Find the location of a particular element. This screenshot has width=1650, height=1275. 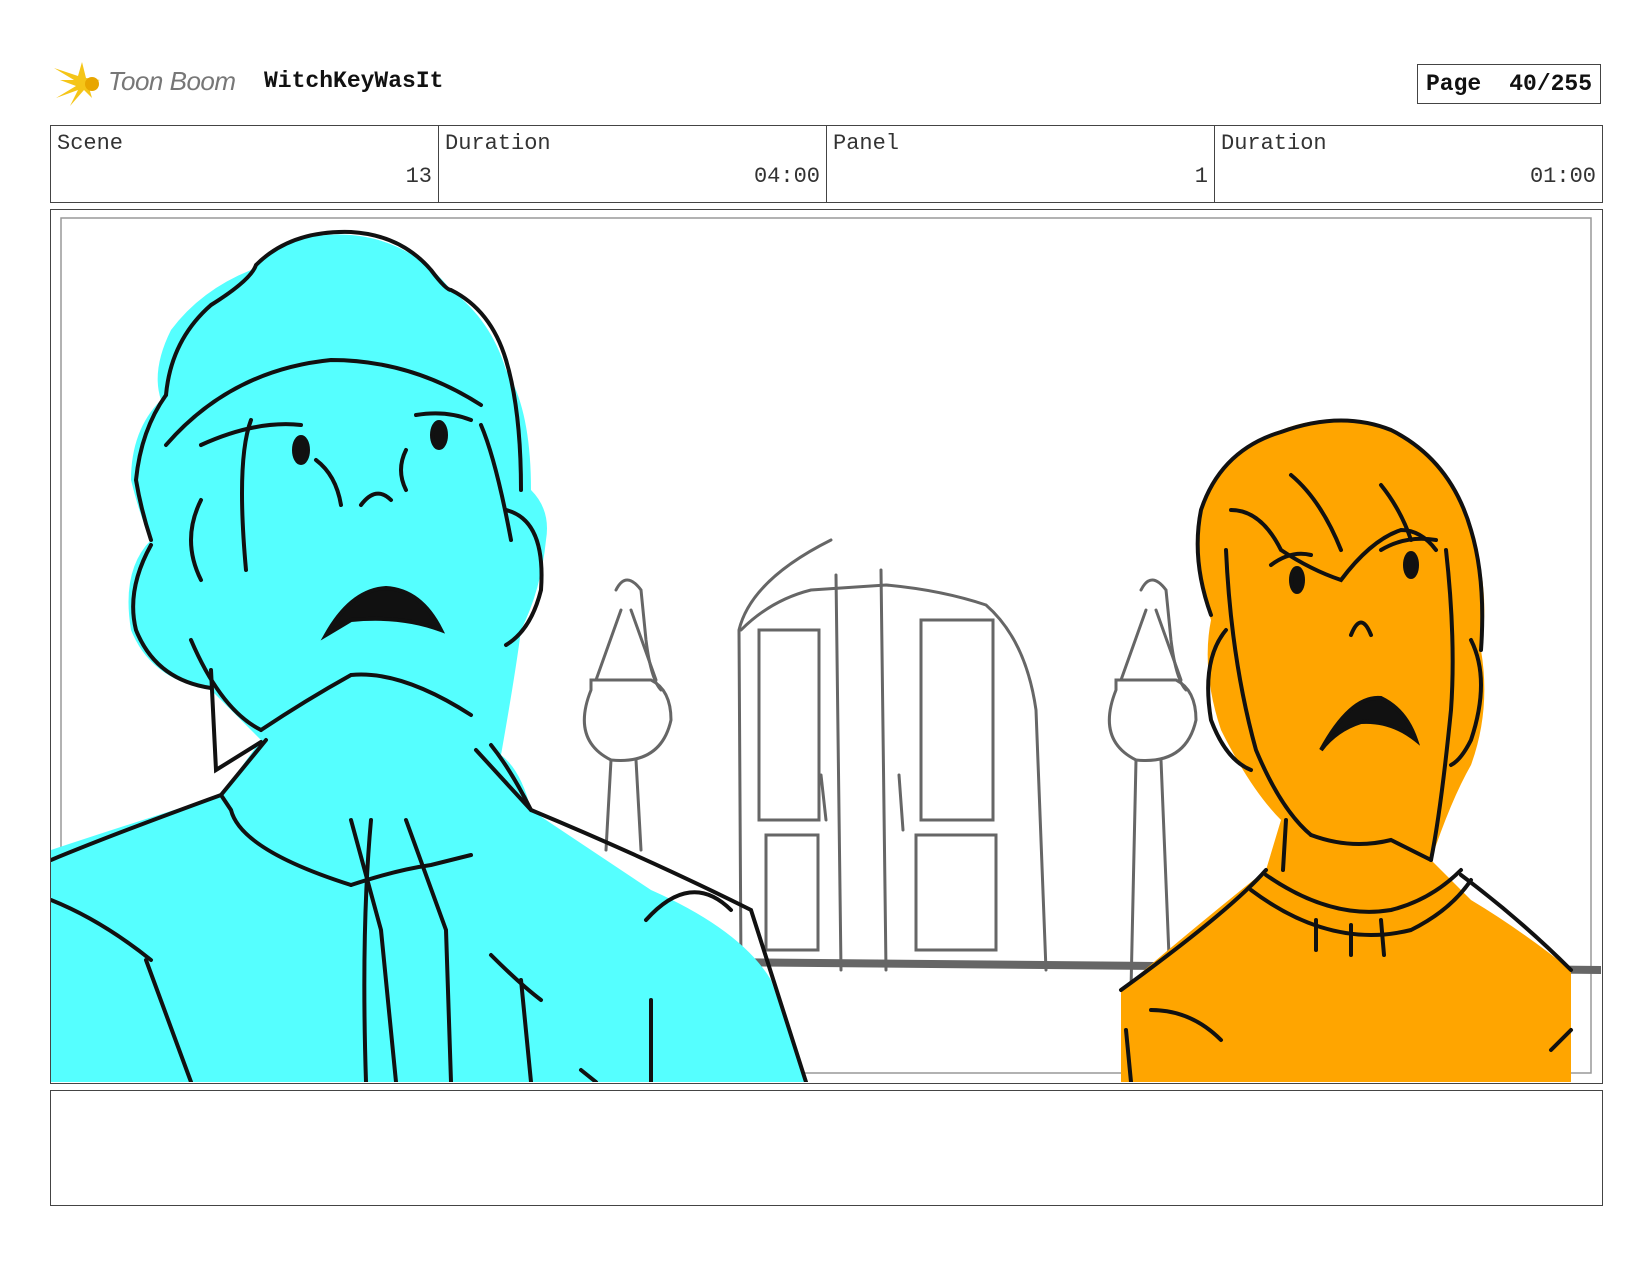

panel-value: 1 is located at coordinates (1201, 176).